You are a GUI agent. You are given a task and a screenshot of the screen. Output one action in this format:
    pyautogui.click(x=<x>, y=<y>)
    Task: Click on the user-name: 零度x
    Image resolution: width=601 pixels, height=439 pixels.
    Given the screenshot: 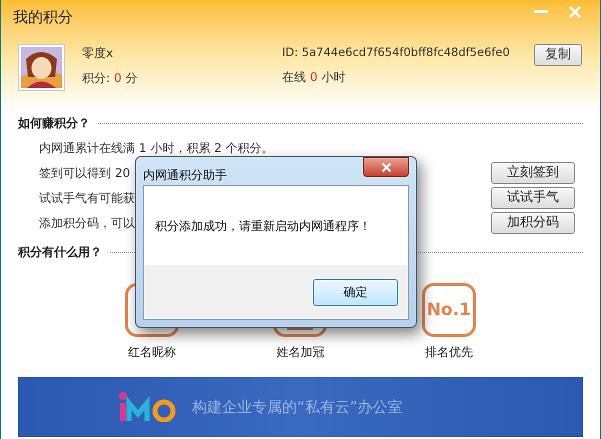 What is the action you would take?
    pyautogui.click(x=98, y=53)
    